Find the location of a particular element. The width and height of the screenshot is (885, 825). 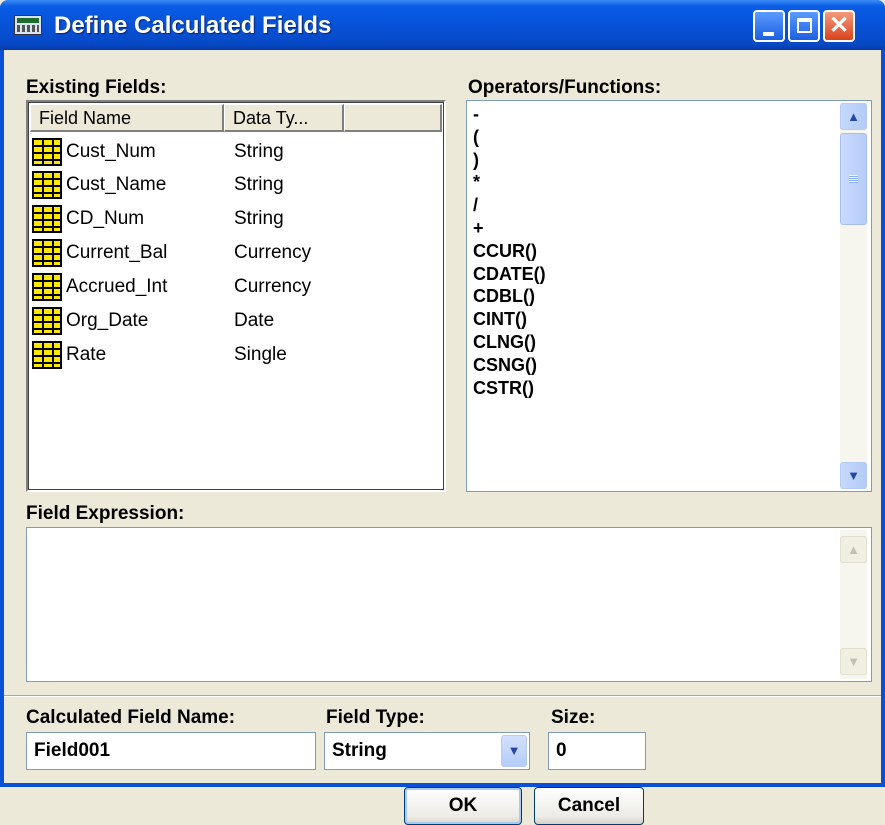

list-item: CSTR() is located at coordinates (509, 388).